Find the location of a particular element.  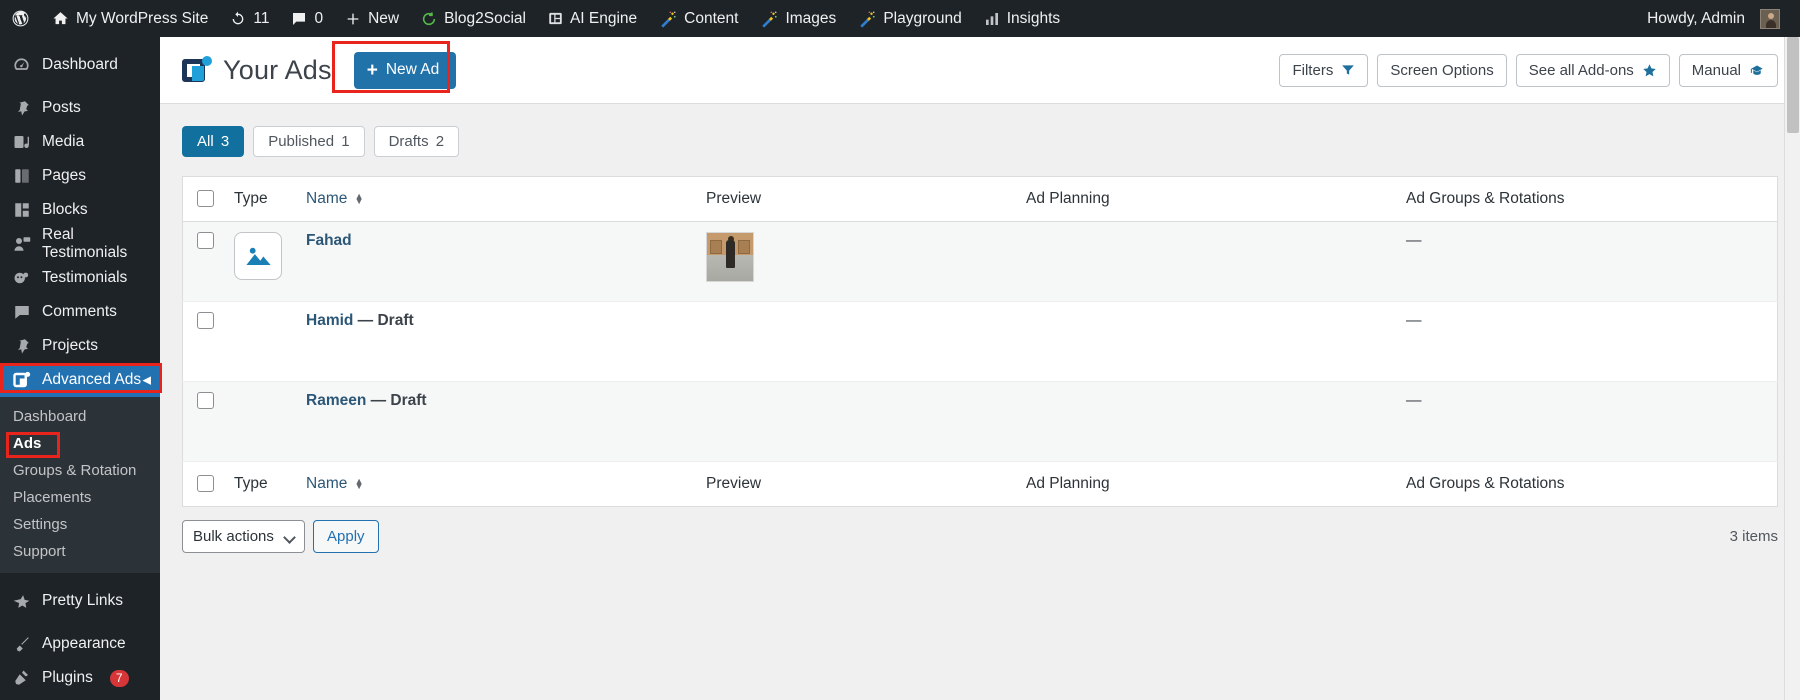

page-scrollbar is located at coordinates (1792, 368).